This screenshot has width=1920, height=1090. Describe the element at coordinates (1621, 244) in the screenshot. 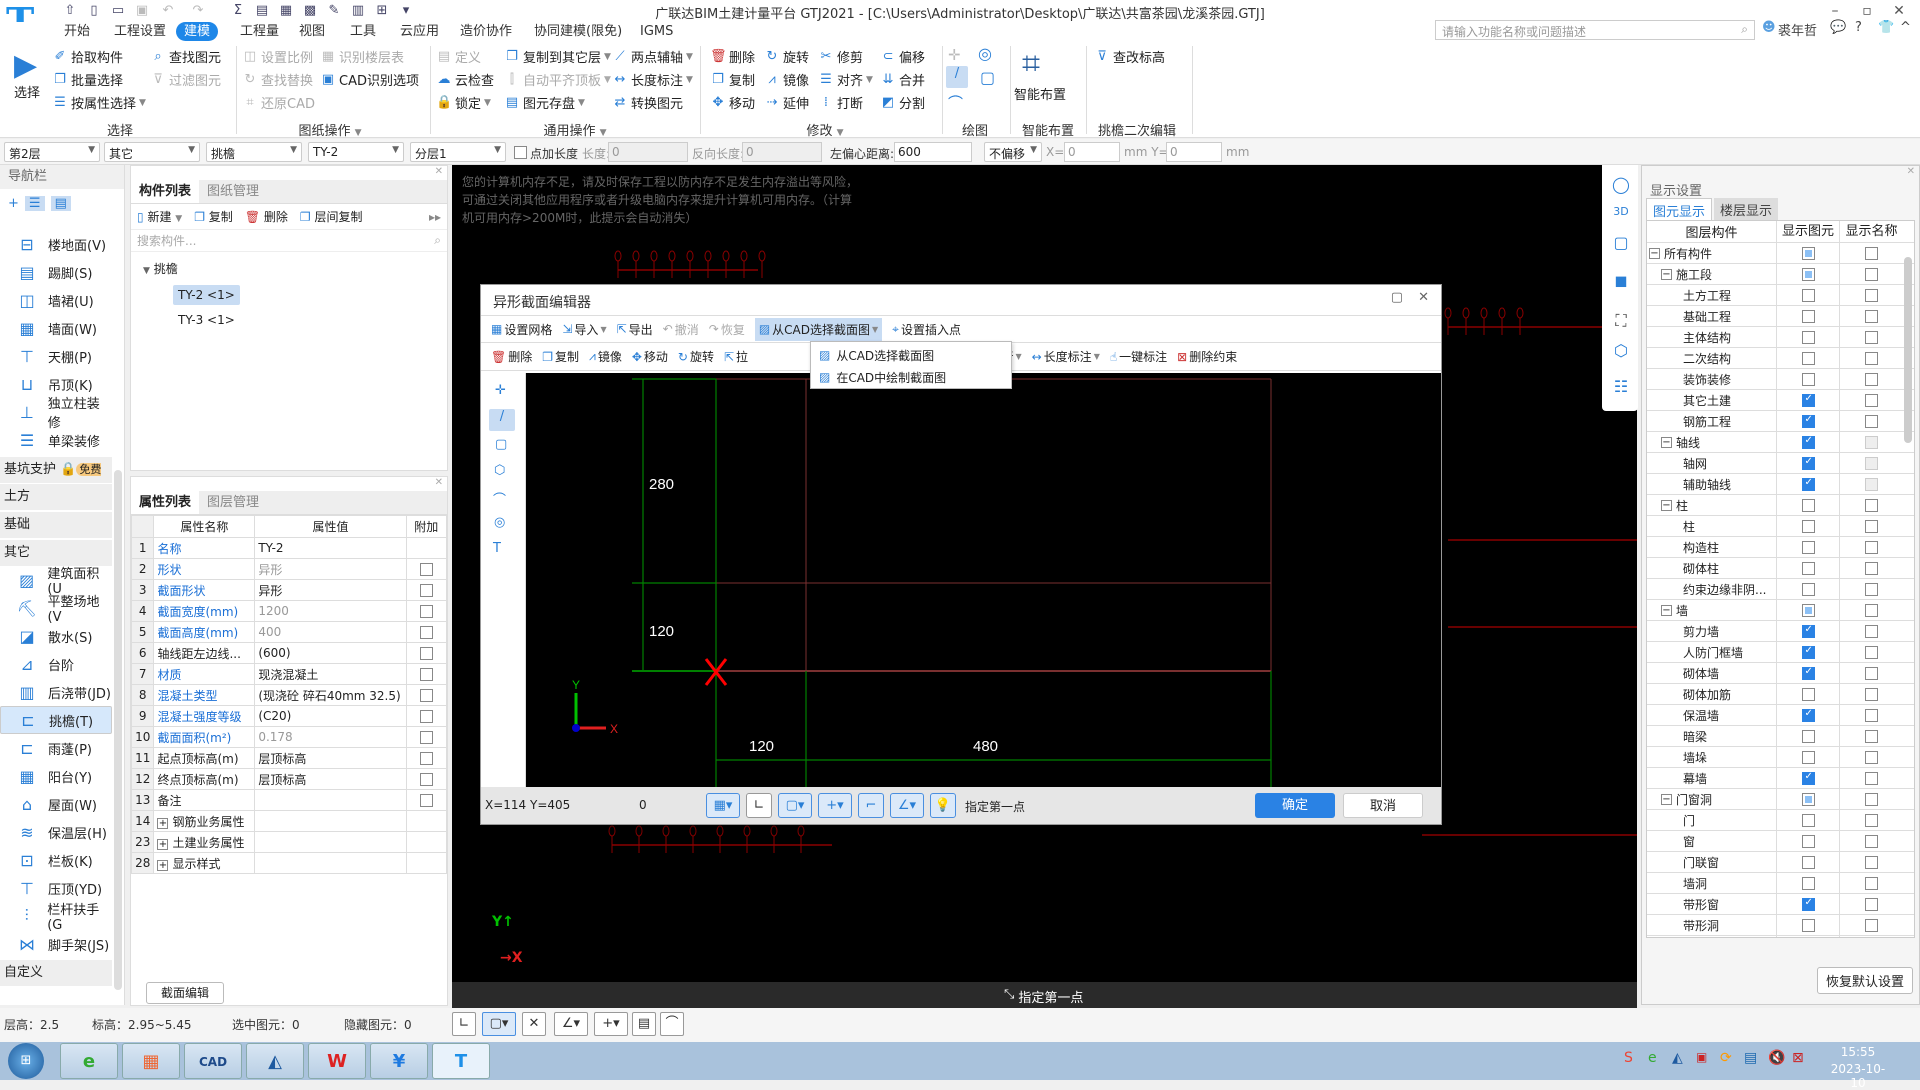

I see `cube-icon: ▢` at that location.